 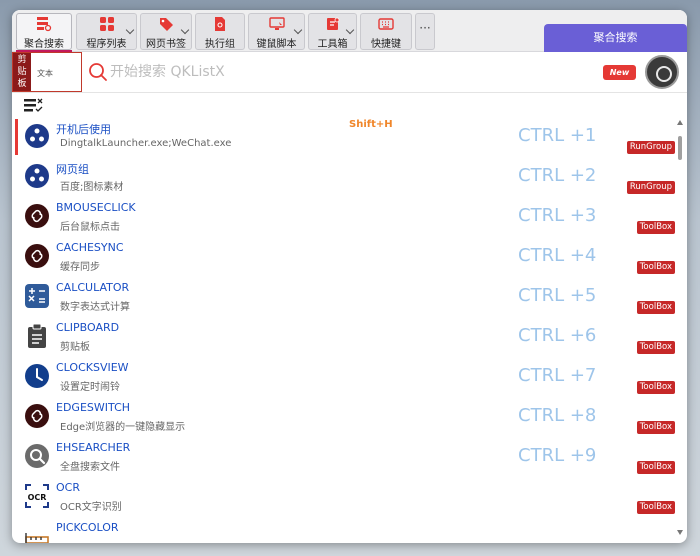 What do you see at coordinates (220, 44) in the screenshot?
I see `tab-label: 执行组` at bounding box center [220, 44].